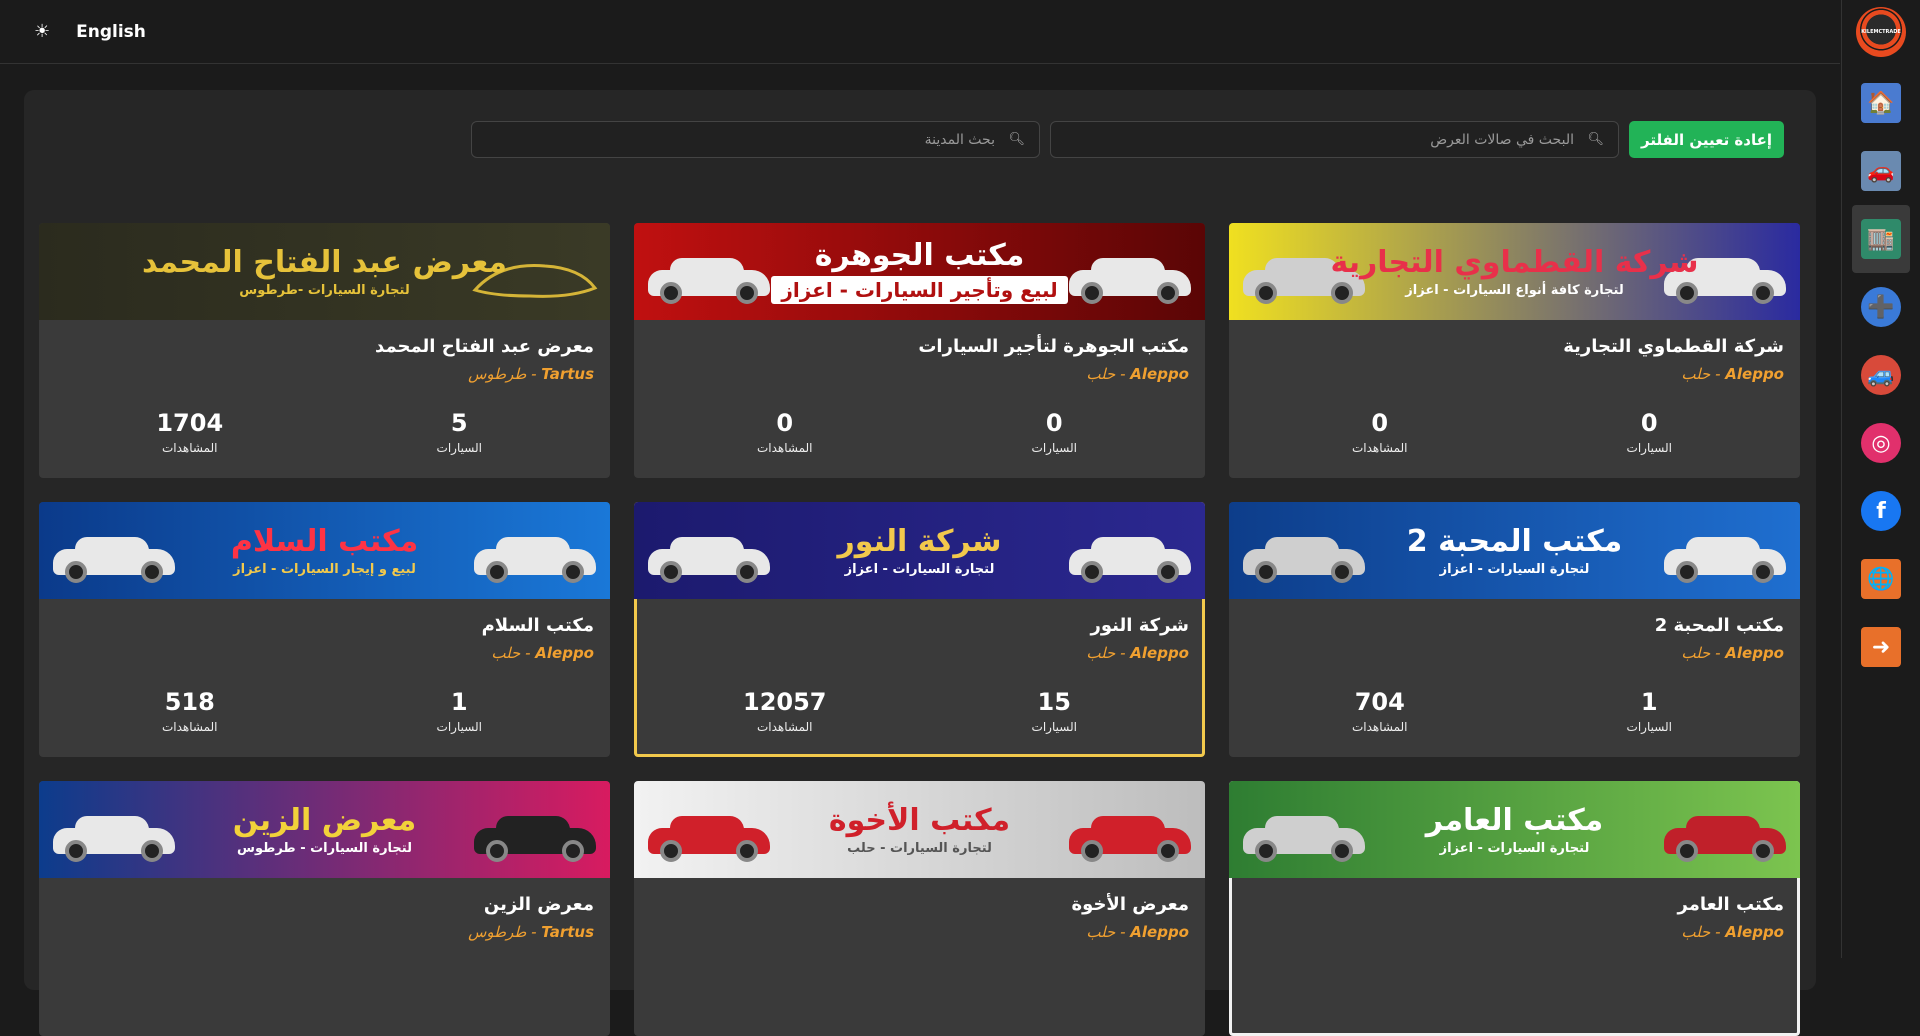  I want to click on rail-item-facebook: f, so click(1881, 511).